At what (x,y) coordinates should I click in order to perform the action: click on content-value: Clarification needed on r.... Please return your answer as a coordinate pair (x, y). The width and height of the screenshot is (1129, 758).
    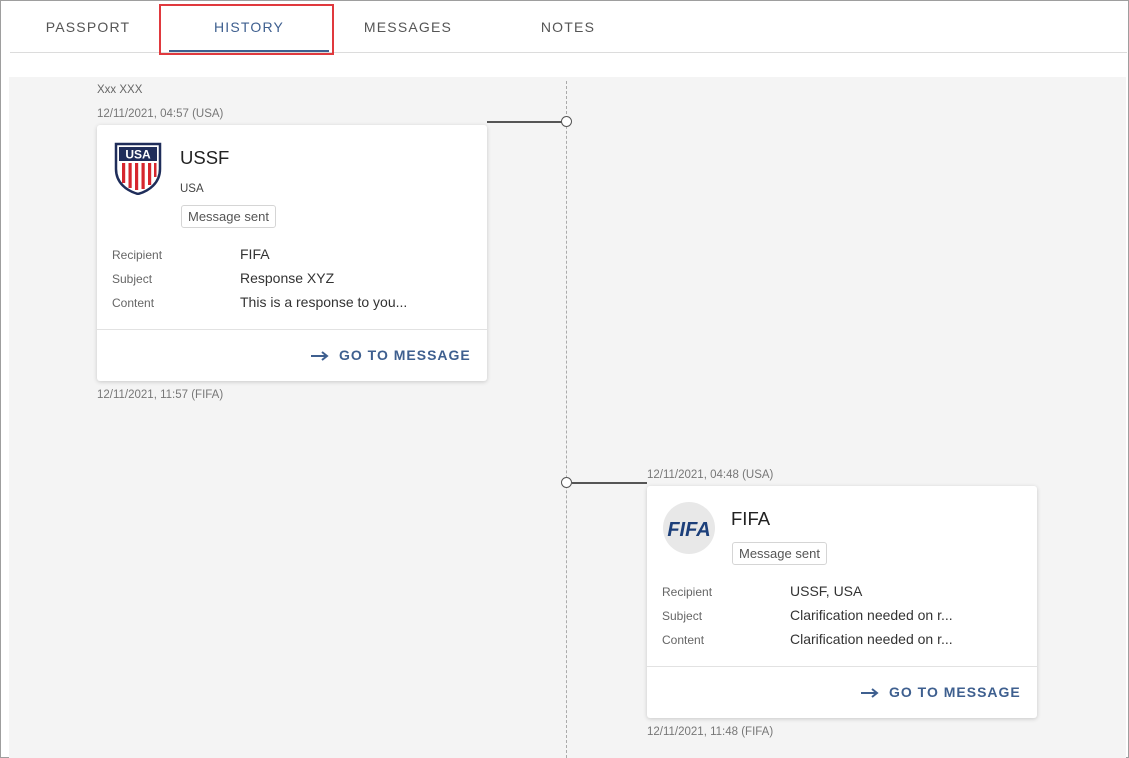
    Looking at the image, I should click on (871, 639).